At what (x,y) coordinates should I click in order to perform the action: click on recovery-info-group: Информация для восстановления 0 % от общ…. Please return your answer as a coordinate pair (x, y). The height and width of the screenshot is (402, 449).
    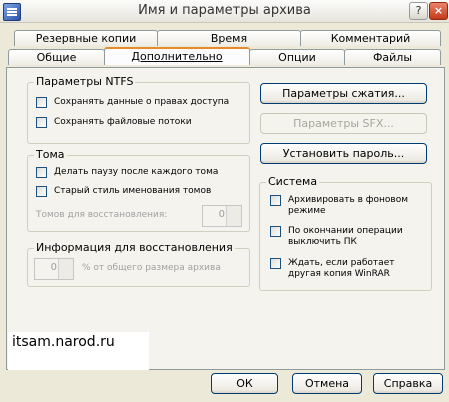
    Looking at the image, I should click on (138, 264).